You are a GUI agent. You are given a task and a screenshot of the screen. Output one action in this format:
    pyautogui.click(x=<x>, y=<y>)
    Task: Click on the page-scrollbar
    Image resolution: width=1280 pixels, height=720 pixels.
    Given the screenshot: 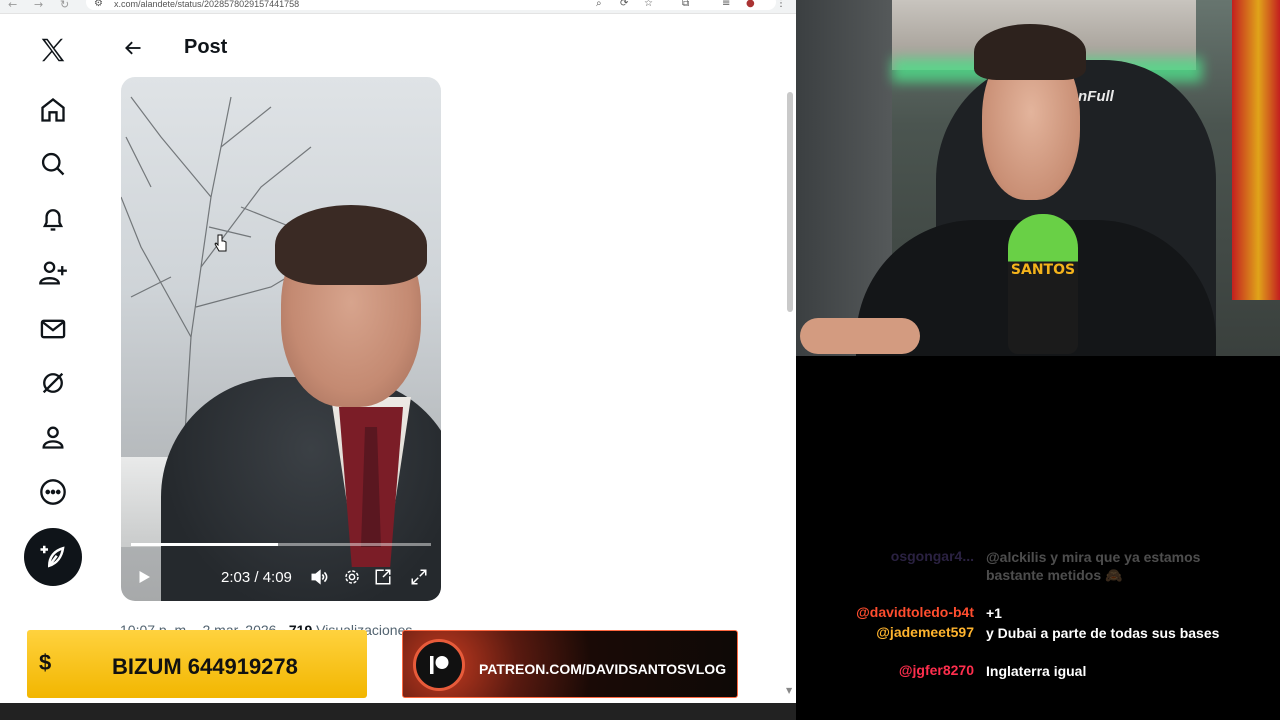 What is the action you would take?
    pyautogui.click(x=790, y=202)
    